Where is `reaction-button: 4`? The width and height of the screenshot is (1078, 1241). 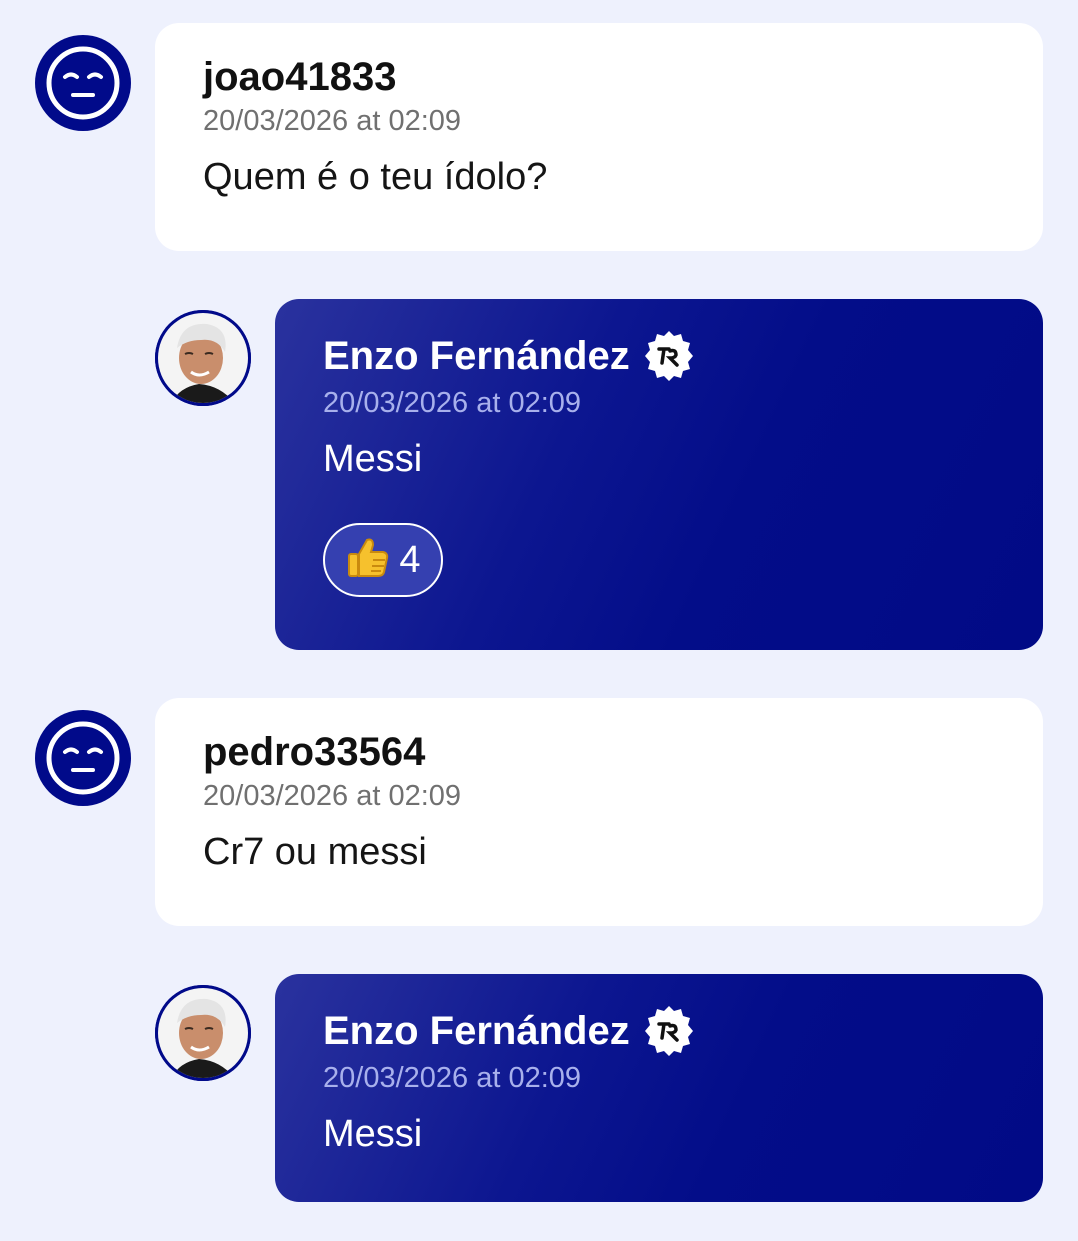
reaction-button: 4 is located at coordinates (383, 560).